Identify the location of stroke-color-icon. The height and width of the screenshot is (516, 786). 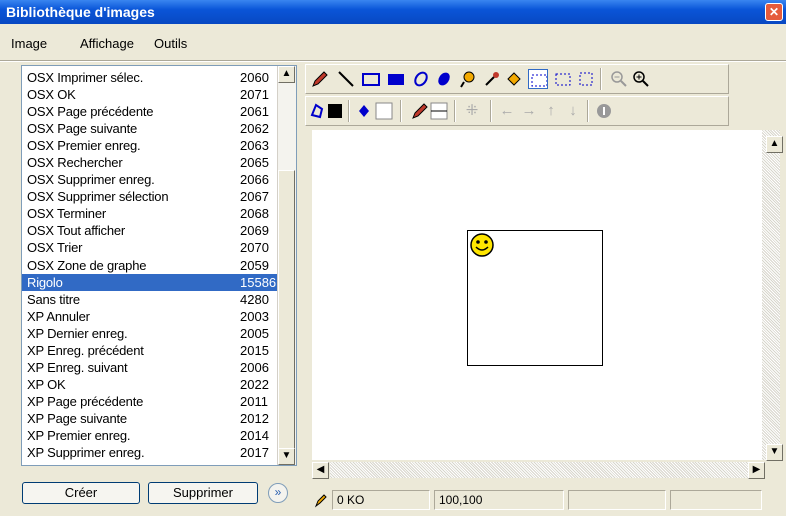
(327, 111).